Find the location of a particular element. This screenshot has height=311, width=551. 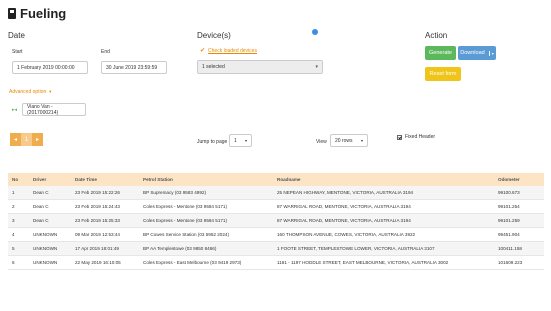

cell-no: 2 is located at coordinates (18, 206).